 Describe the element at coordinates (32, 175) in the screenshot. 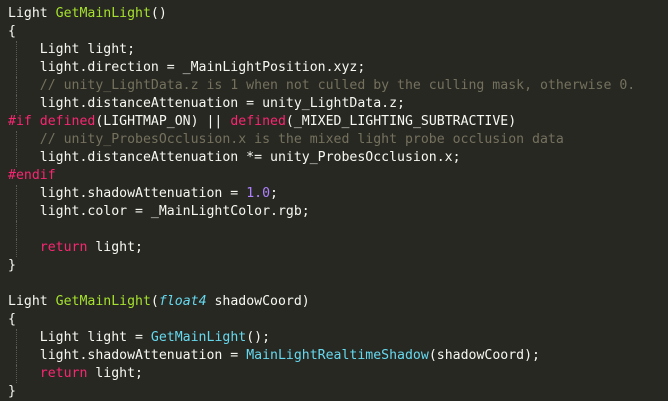

I see `code-token-keyword: #endif` at that location.